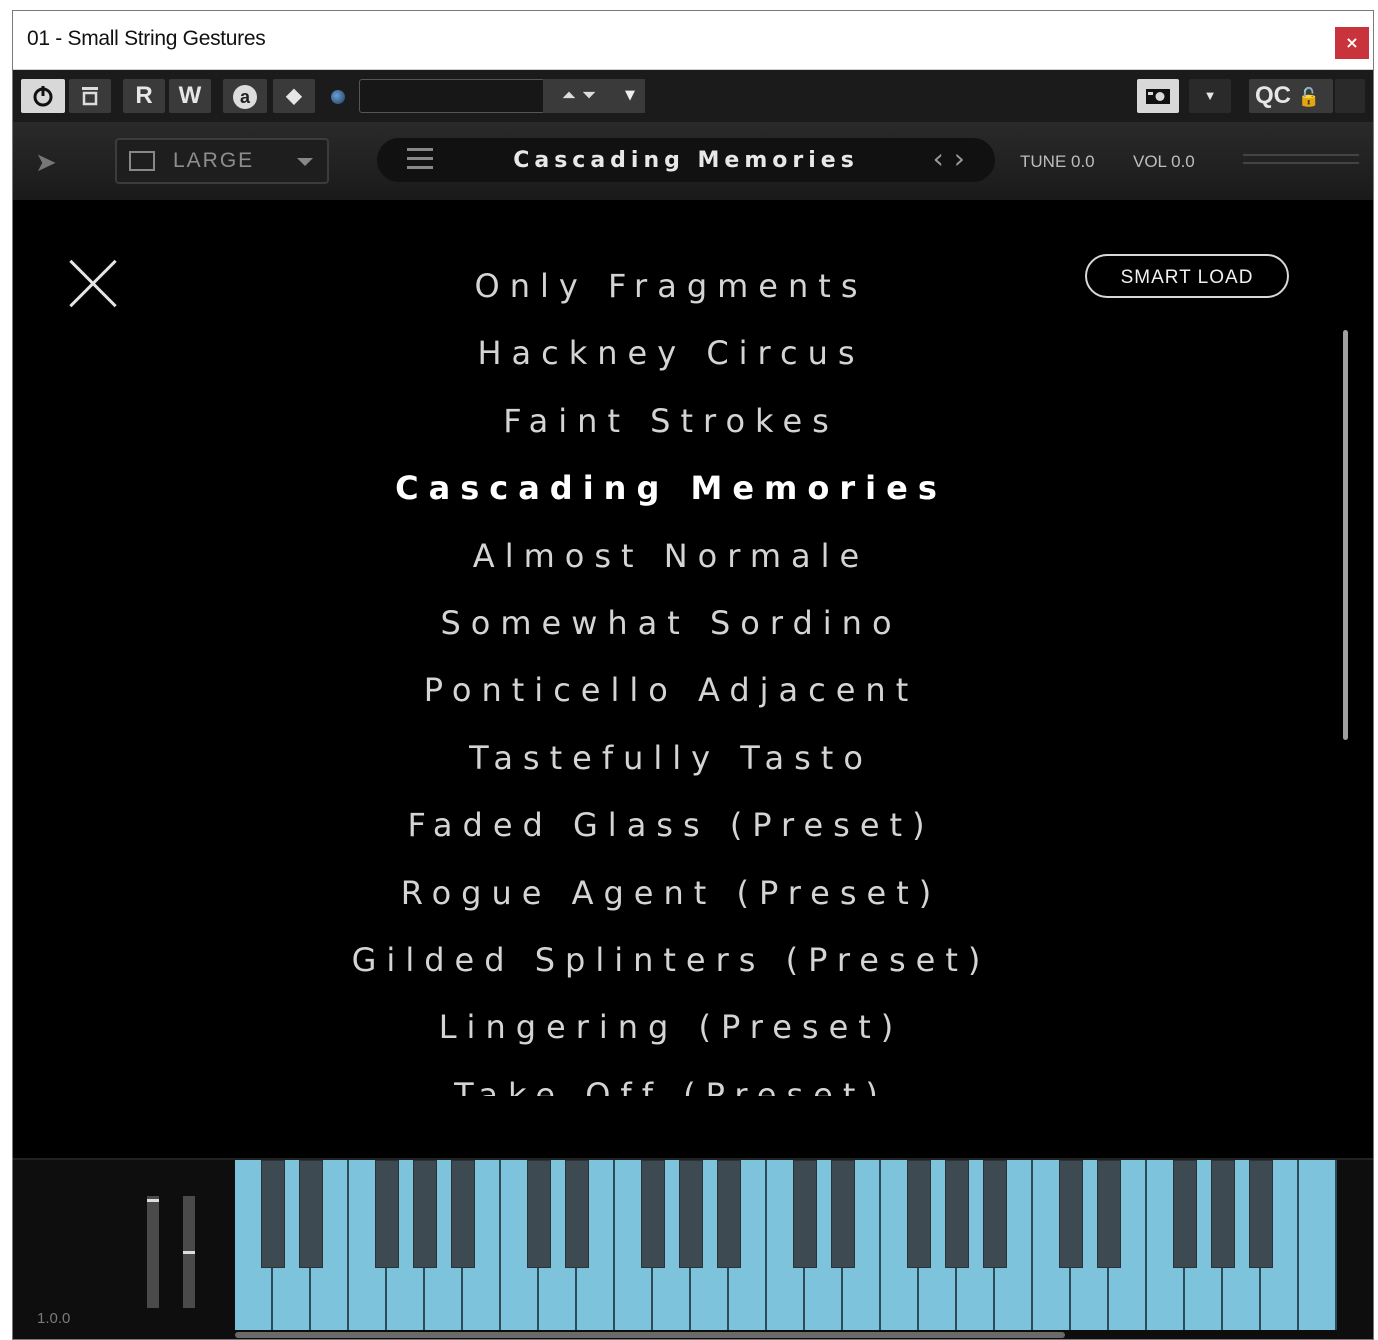 This screenshot has width=1378, height=1340. Describe the element at coordinates (671, 628) in the screenshot. I see `preset-list-item: Somewhat Sordino` at that location.